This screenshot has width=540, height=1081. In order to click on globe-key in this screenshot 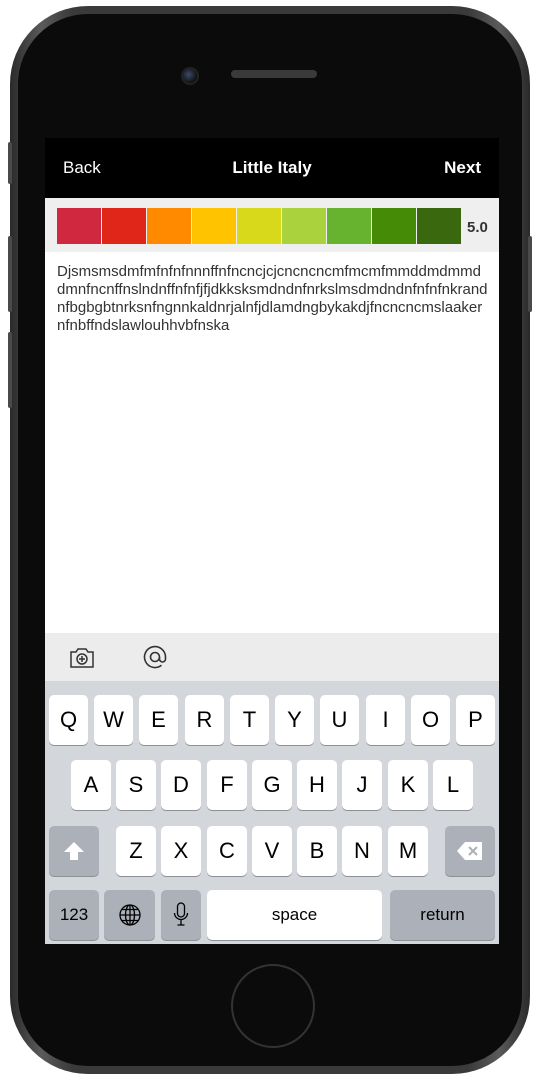, I will do `click(129, 915)`.